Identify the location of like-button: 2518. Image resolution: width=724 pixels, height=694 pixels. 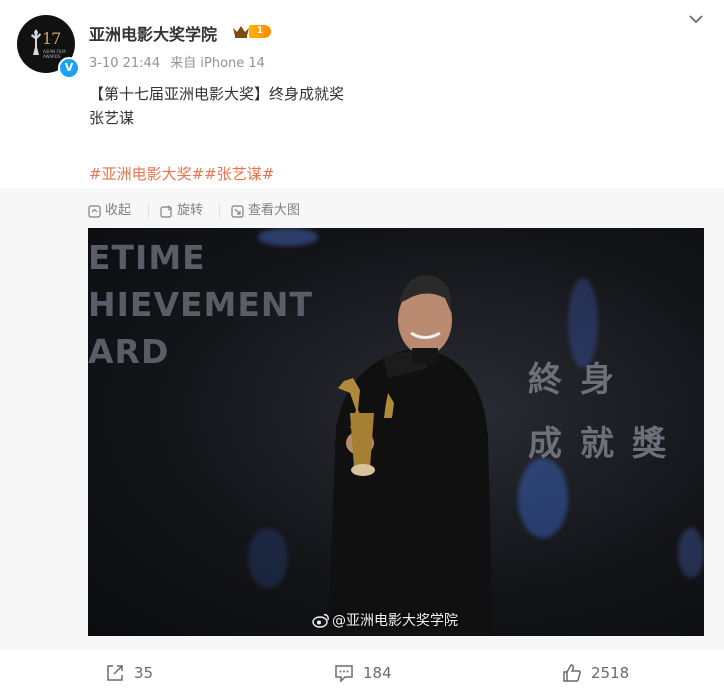
(602, 673).